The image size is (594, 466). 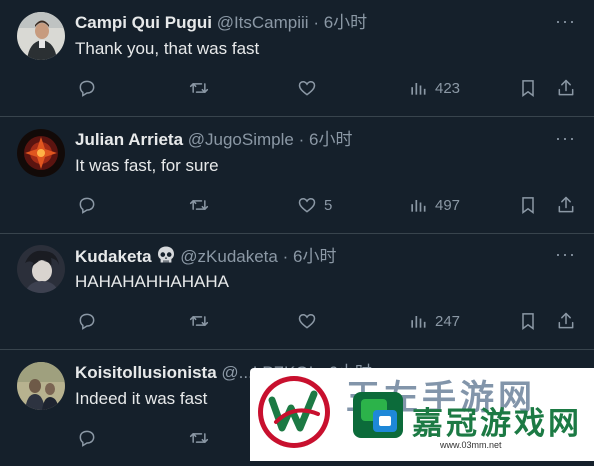 I want to click on site-watermark-banner: 王左手游网 嘉冠游戏网 www.03mm.net, so click(x=422, y=414).